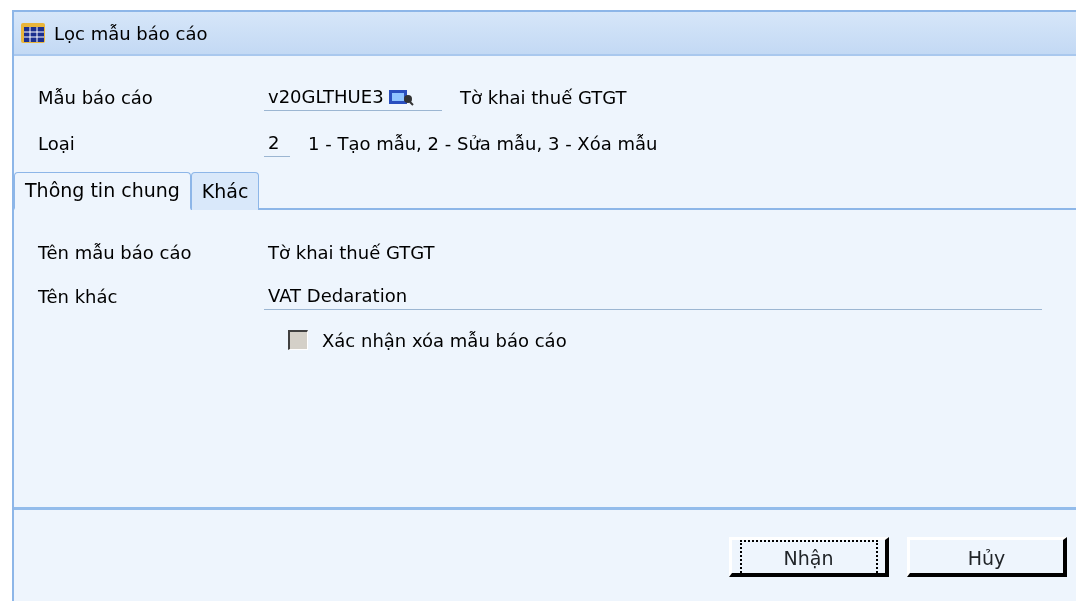 The width and height of the screenshot is (1076, 601). What do you see at coordinates (483, 143) in the screenshot?
I see `field-note: 1 - Tạo mẫu, 2 - Sửa mẫu, 3 - Xóa mẫu` at bounding box center [483, 143].